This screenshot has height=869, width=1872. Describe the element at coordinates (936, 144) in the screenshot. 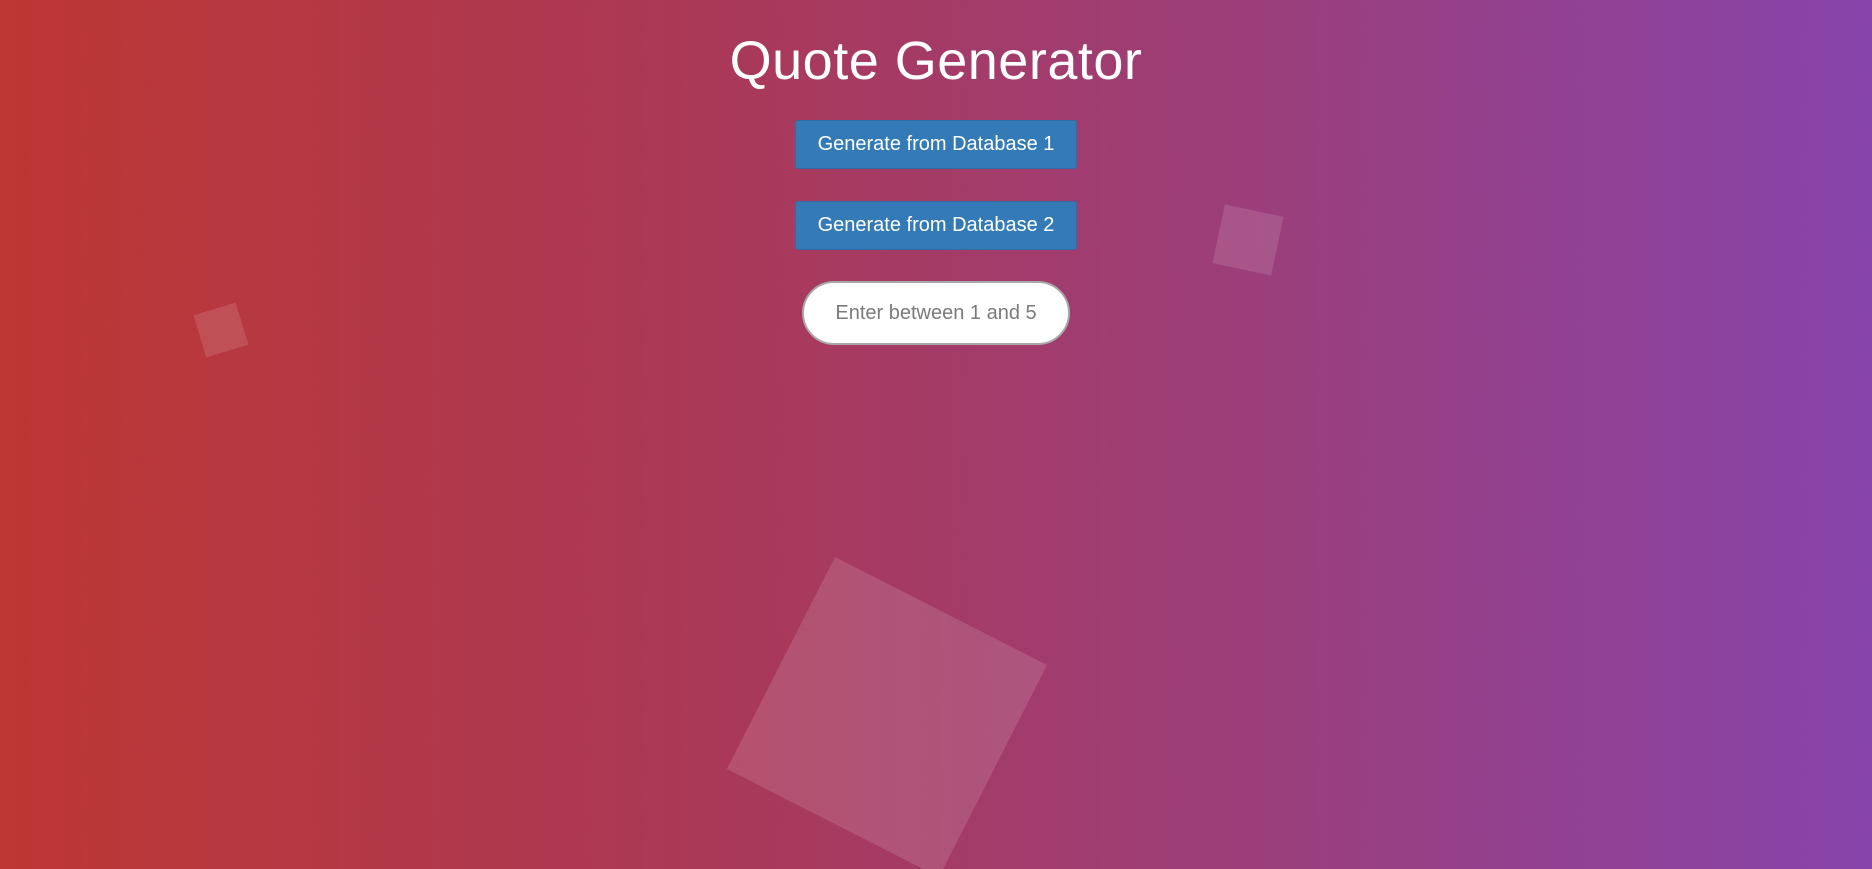

I see `generate-database-1-button: Generate from Database 1` at that location.